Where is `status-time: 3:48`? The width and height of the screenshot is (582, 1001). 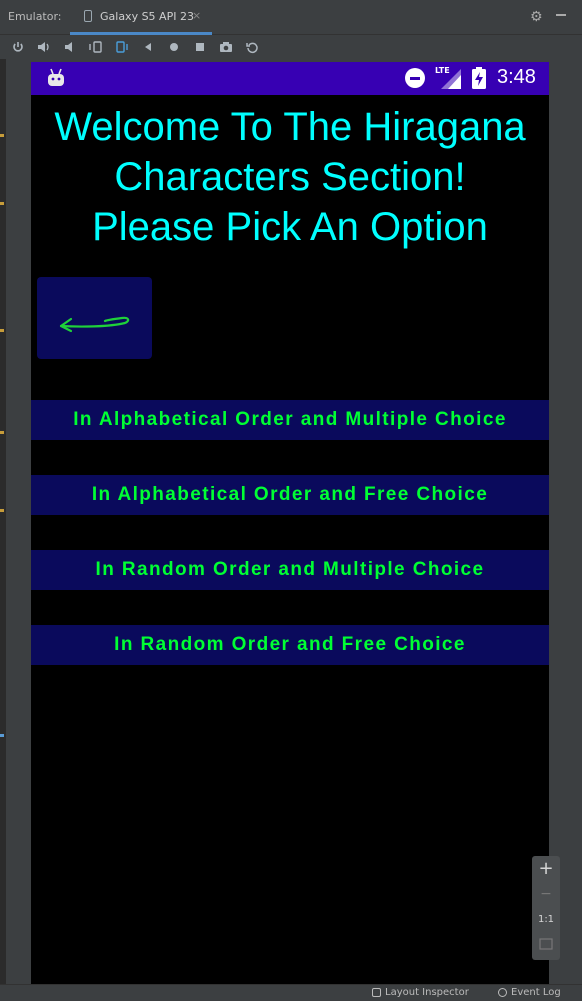
status-time: 3:48 is located at coordinates (516, 77).